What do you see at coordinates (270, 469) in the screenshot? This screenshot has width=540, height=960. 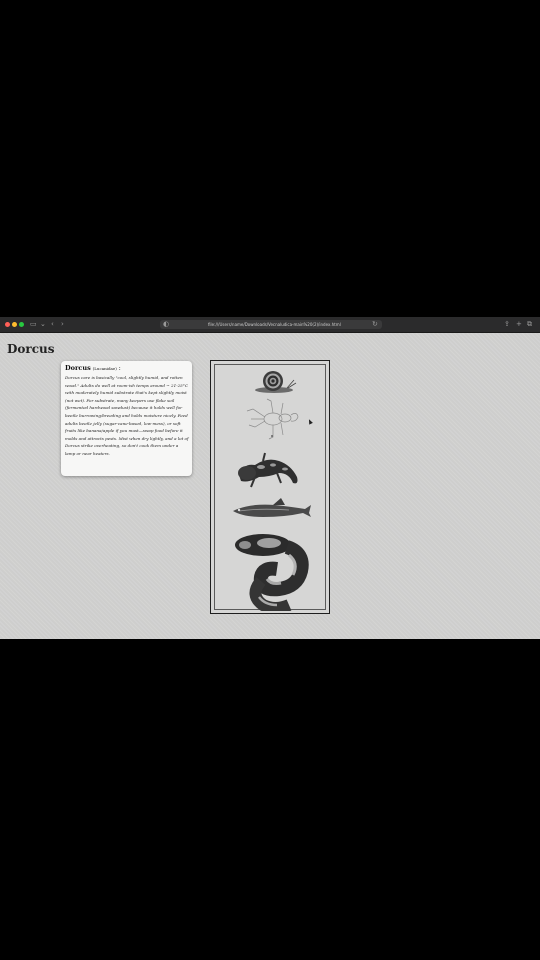 I see `salamander-illustration` at bounding box center [270, 469].